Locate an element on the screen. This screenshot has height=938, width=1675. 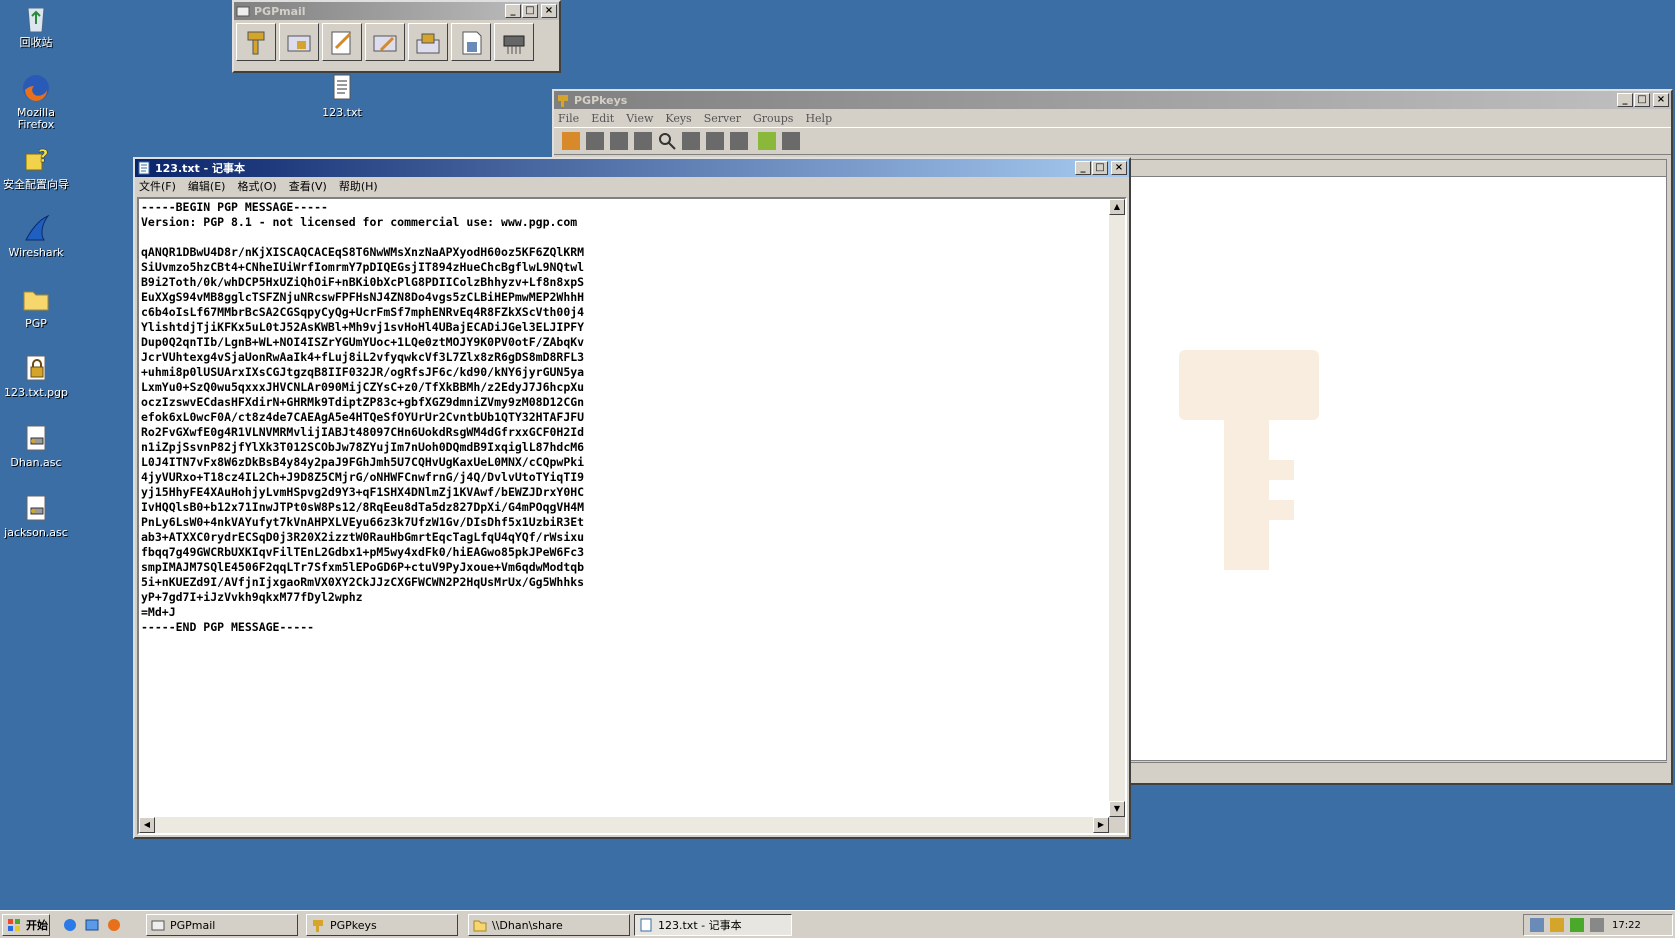
task-notepad: 123.txt - 记事本 is located at coordinates (713, 925).